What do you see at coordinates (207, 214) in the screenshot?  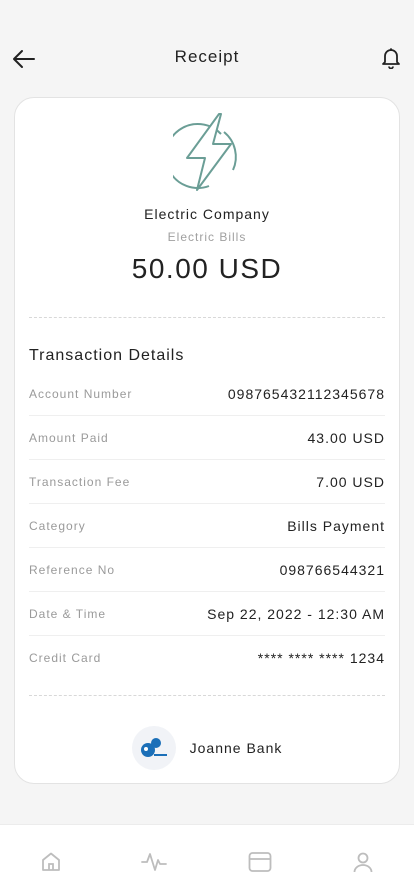 I see `company-name: Electric Company` at bounding box center [207, 214].